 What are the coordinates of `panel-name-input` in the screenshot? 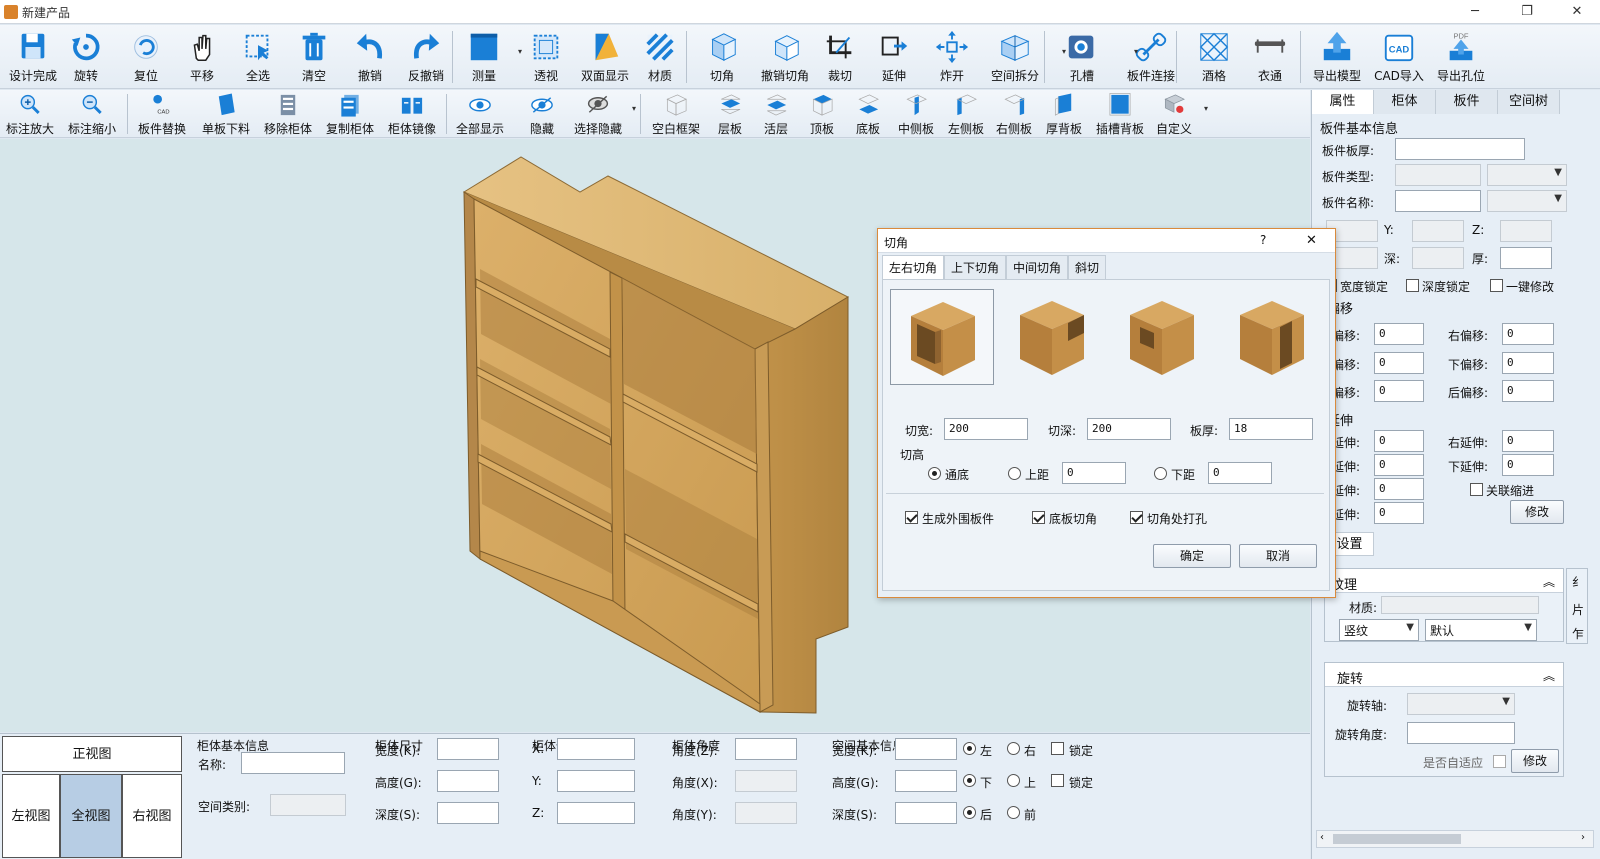 It's located at (1438, 201).